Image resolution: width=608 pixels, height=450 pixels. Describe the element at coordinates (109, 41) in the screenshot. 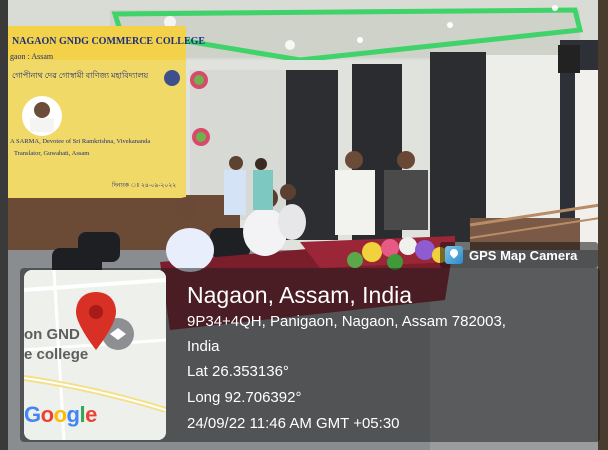

I see `banner-title: NAGAON GNDG COMMERCE COLLEGE` at that location.